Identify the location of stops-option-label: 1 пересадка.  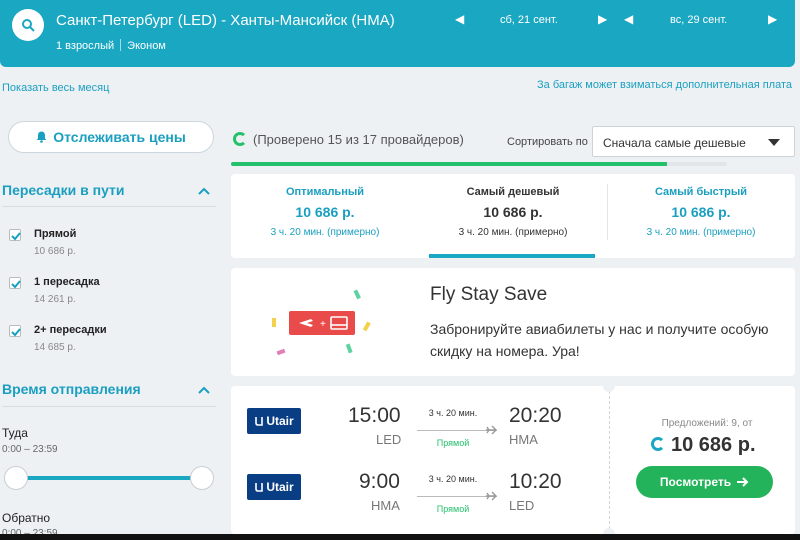
(67, 282).